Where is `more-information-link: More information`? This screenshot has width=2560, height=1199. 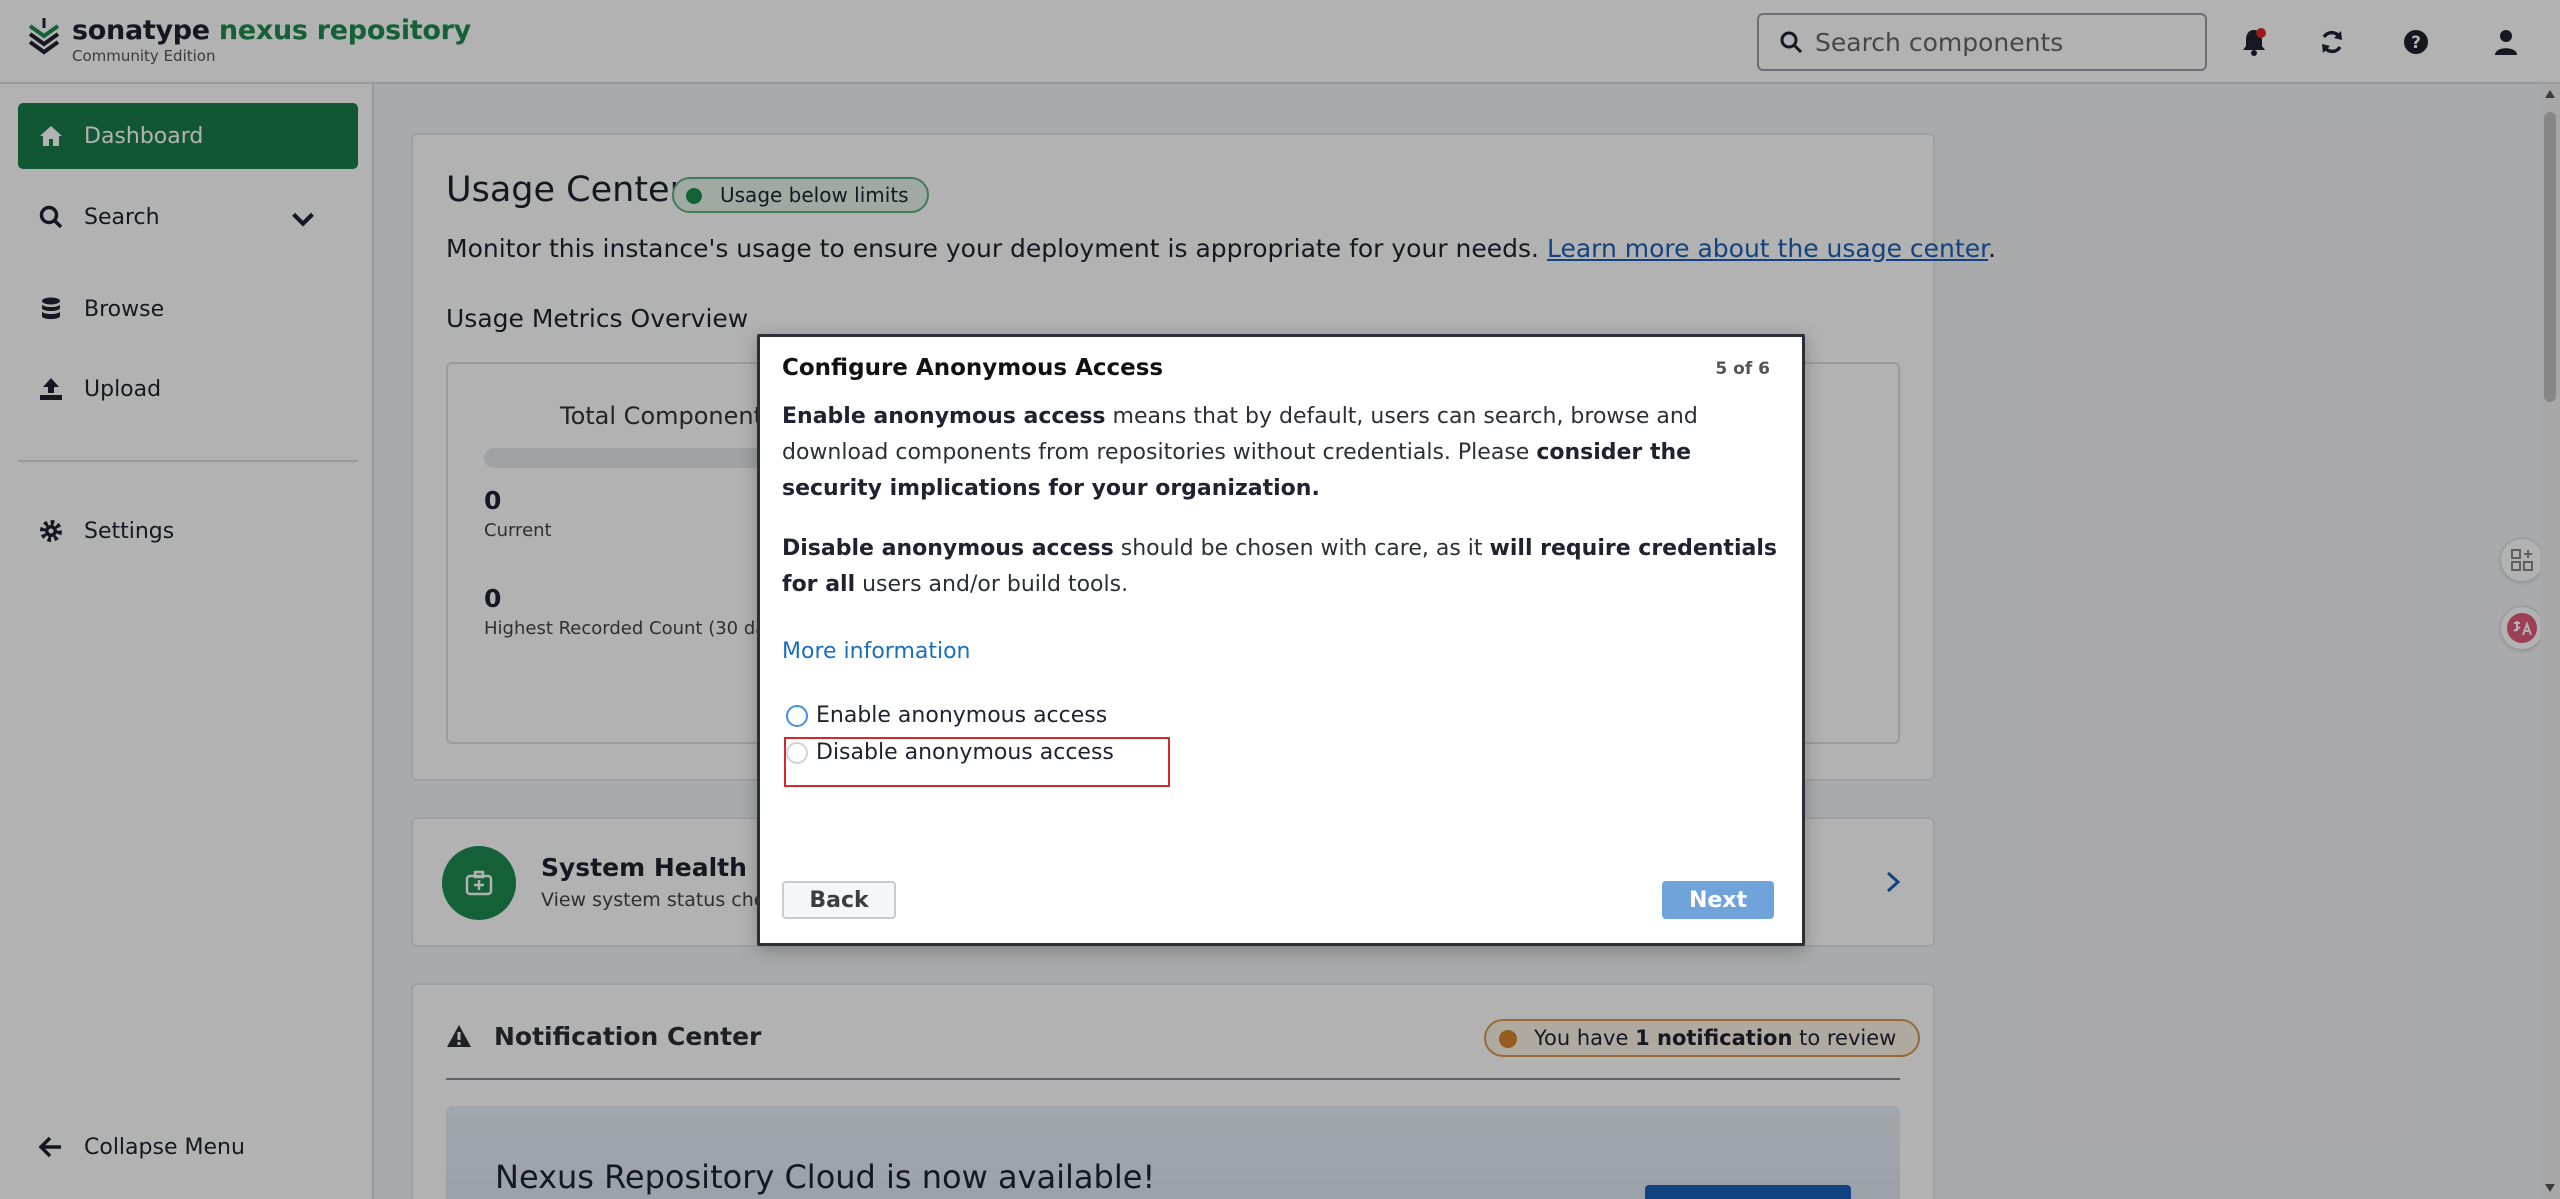
more-information-link: More information is located at coordinates (876, 651).